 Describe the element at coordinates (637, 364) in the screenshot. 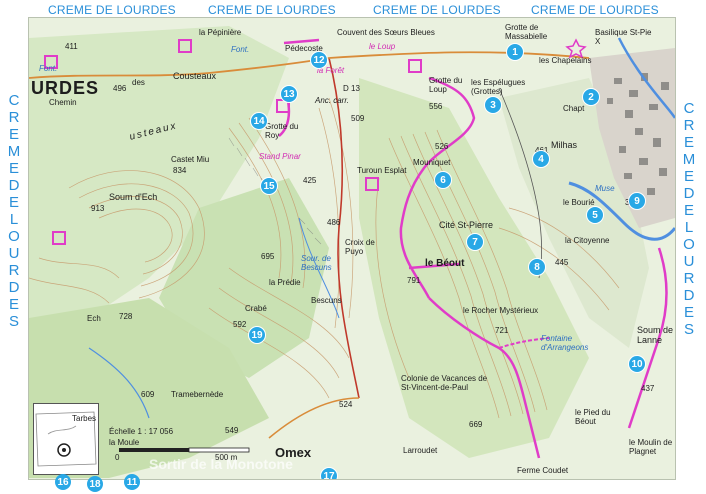

I see `waypoint-10: 10` at that location.